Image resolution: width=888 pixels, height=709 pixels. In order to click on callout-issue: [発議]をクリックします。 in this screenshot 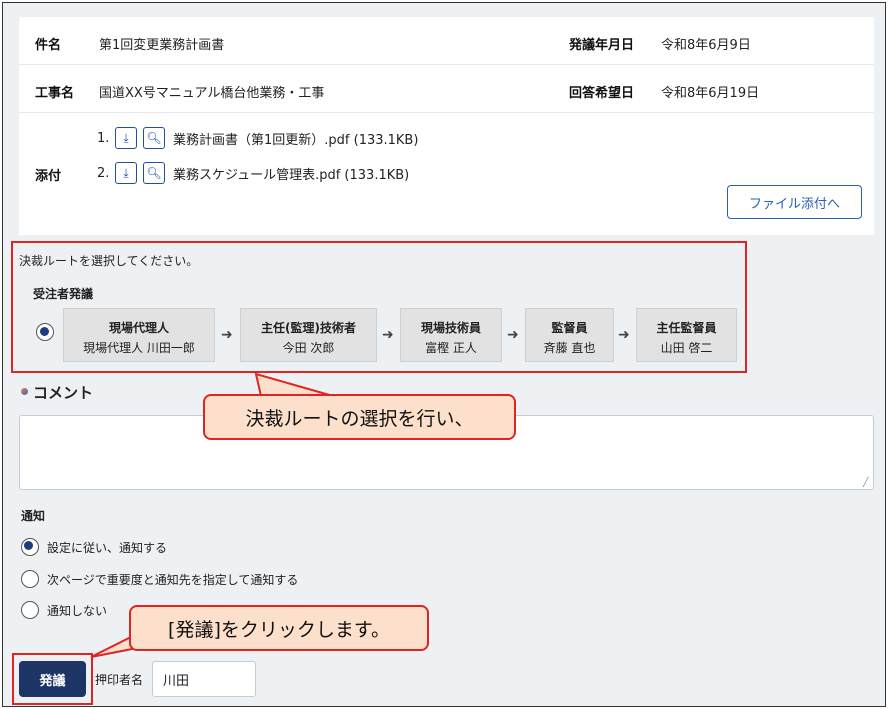, I will do `click(279, 628)`.